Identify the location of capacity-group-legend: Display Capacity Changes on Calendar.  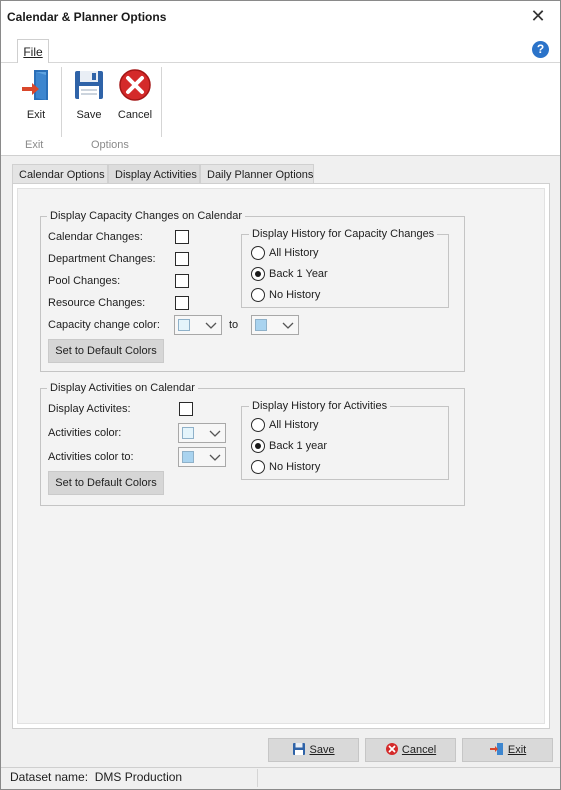
(146, 216).